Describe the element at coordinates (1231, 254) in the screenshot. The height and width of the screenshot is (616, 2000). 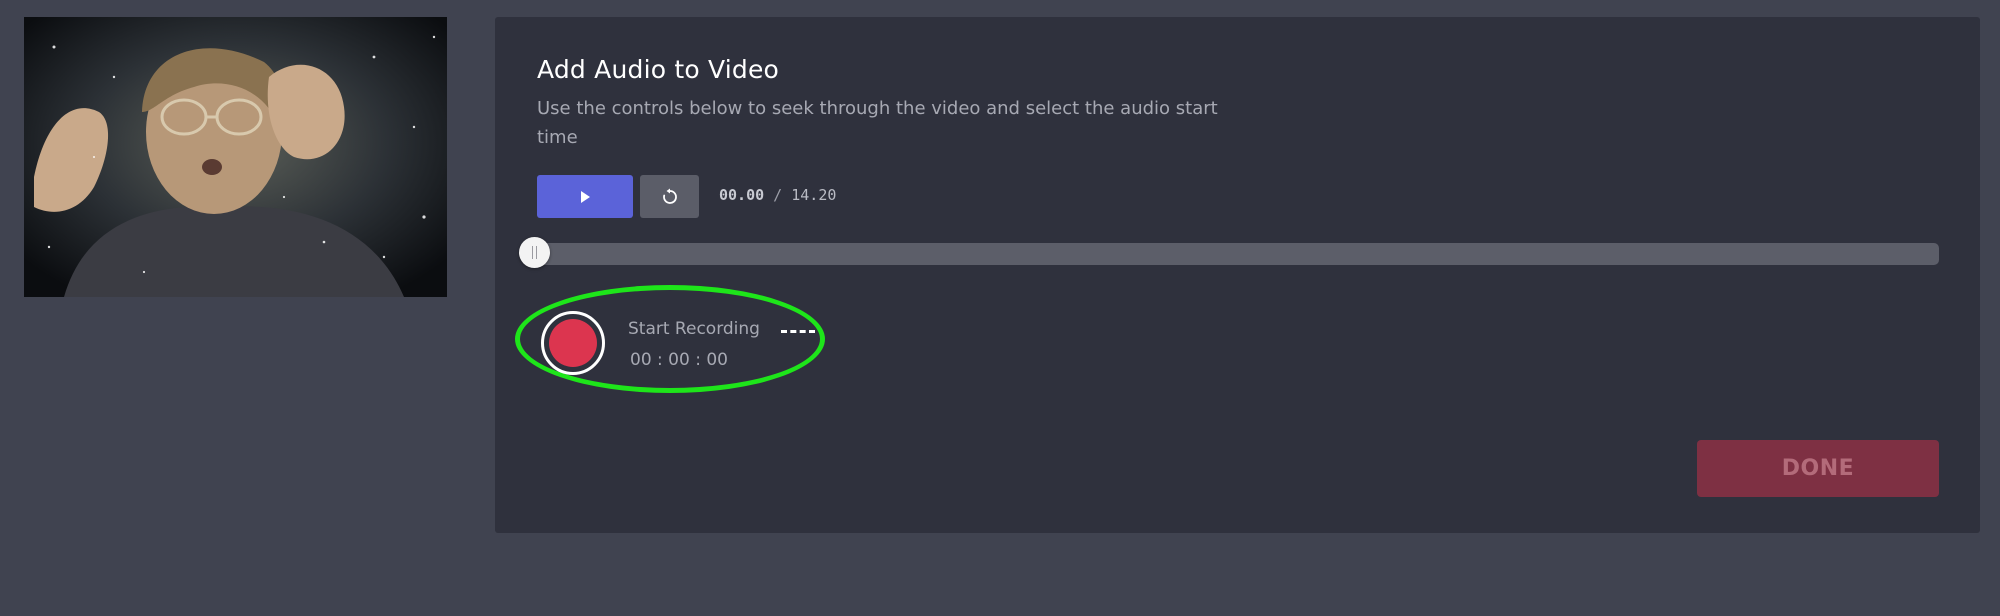
I see `seek-slider-track` at that location.